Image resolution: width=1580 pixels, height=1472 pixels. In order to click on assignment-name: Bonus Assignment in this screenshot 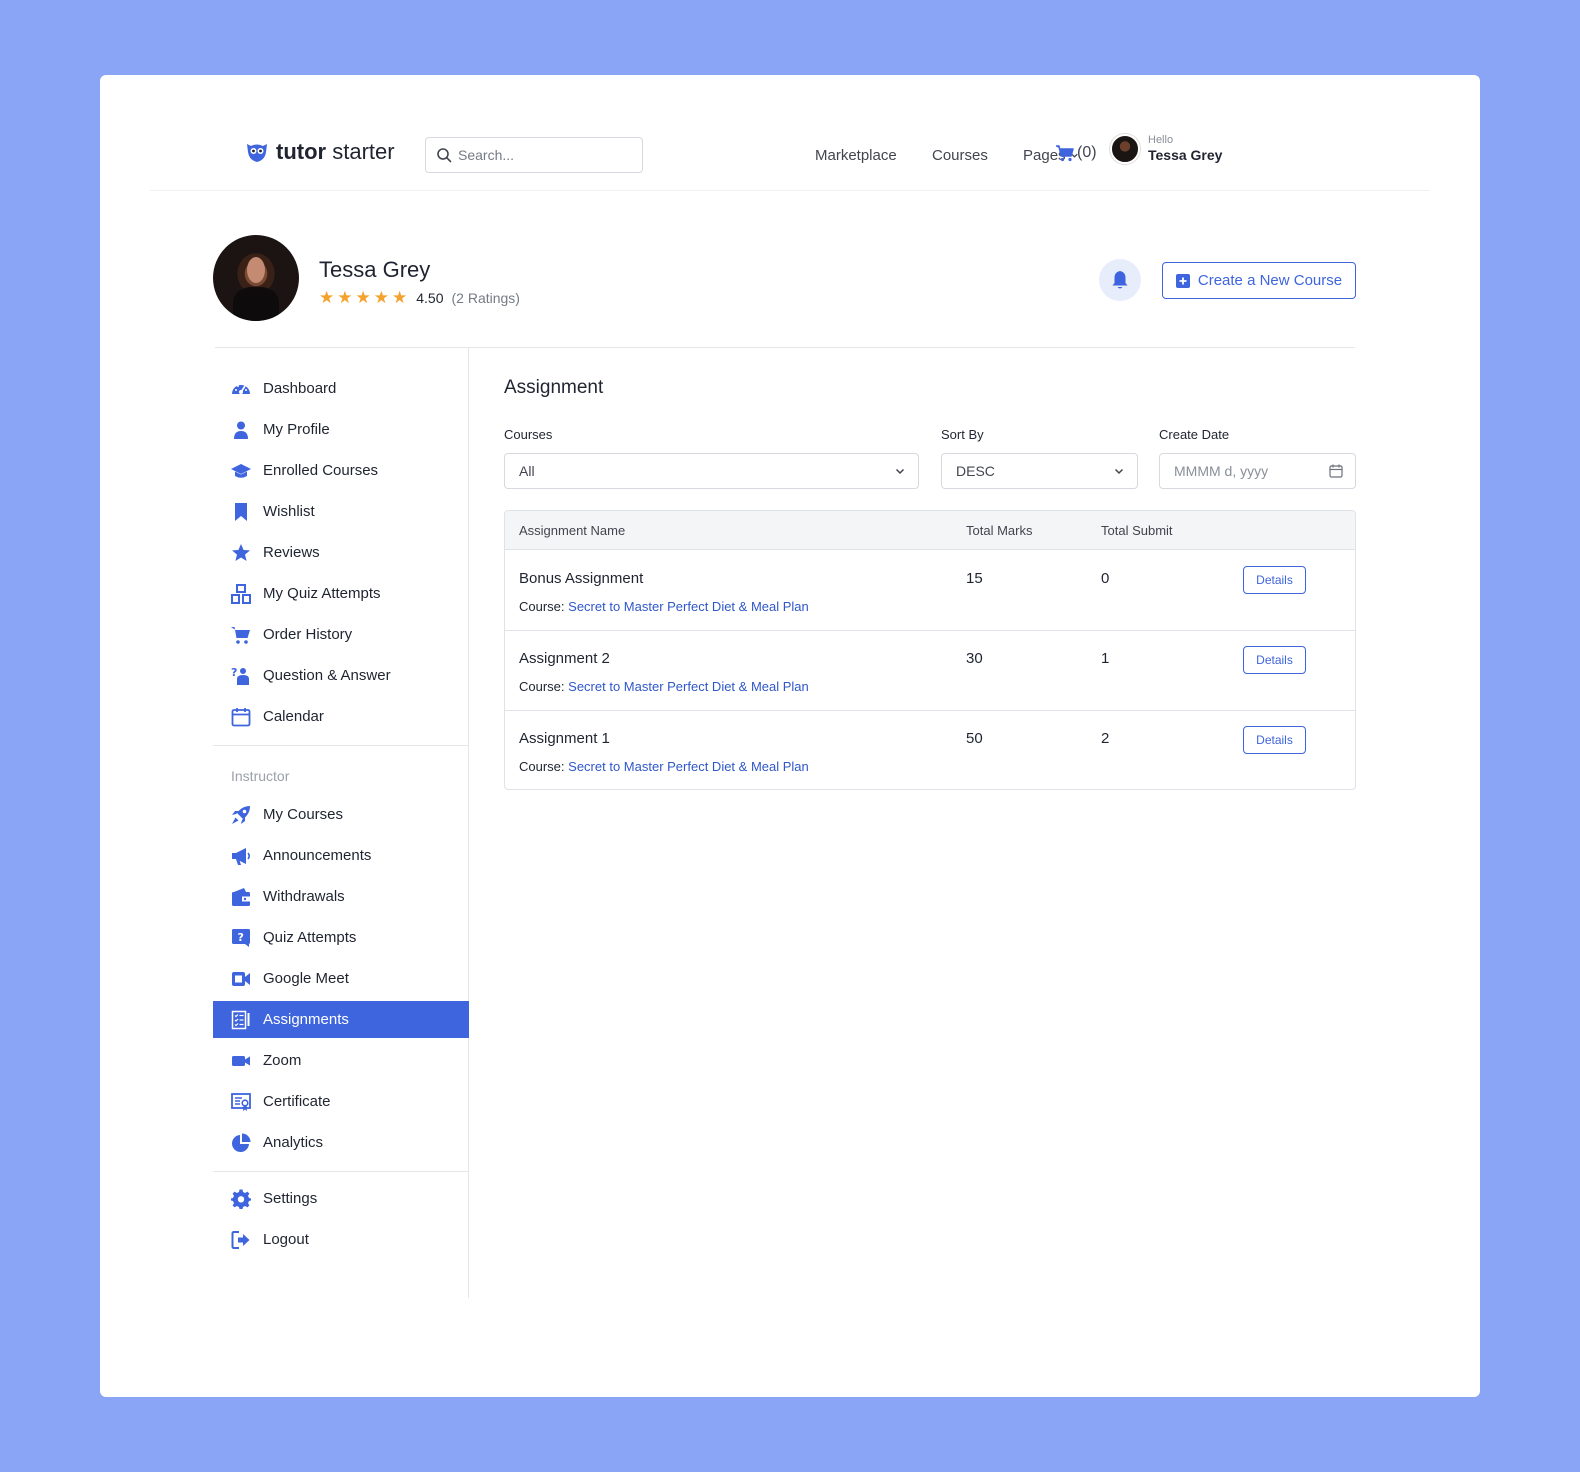, I will do `click(581, 578)`.